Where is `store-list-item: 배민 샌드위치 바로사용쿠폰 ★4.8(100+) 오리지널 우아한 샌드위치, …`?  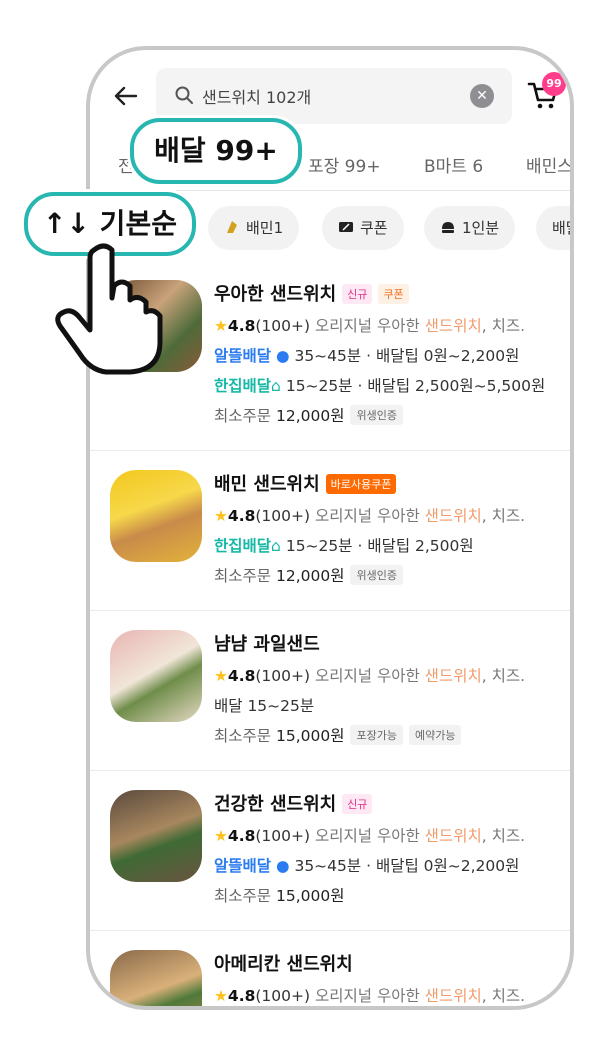
store-list-item: 배민 샌드위치 바로사용쿠폰 ★4.8(100+) 오리지널 우아한 샌드위치, … is located at coordinates (330, 530).